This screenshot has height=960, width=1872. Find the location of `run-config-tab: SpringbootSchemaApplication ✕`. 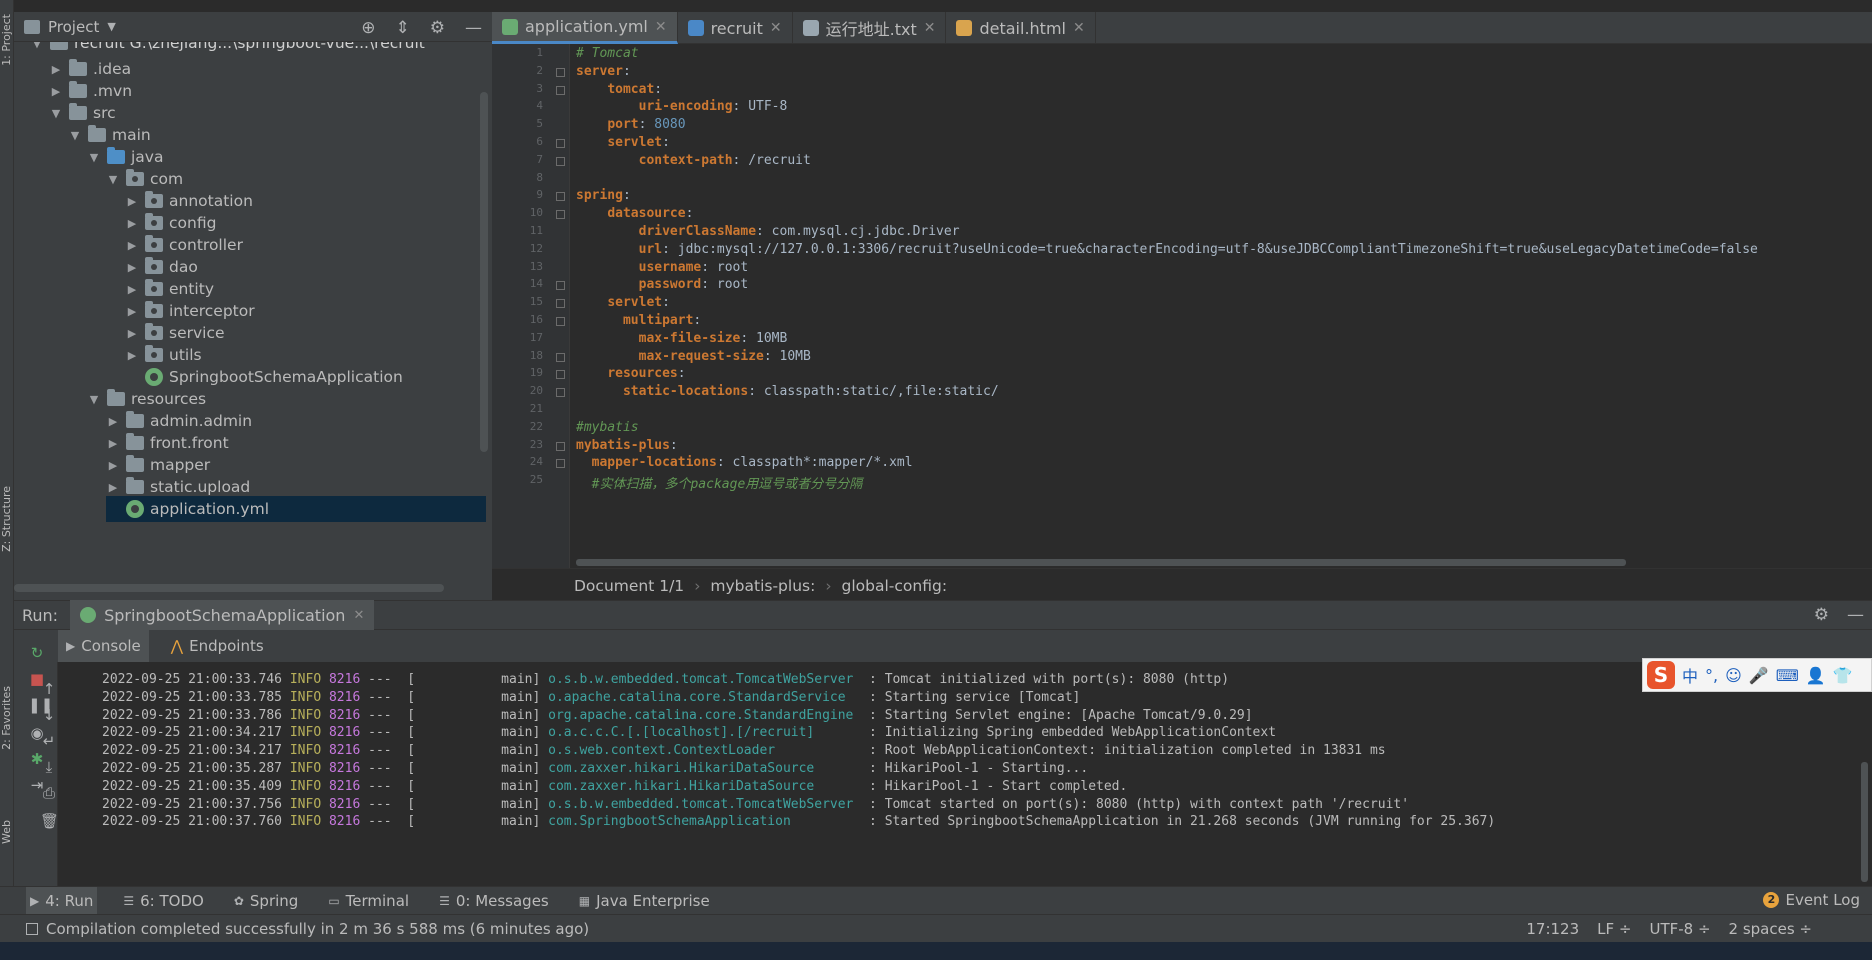

run-config-tab: SpringbootSchemaApplication ✕ is located at coordinates (222, 615).